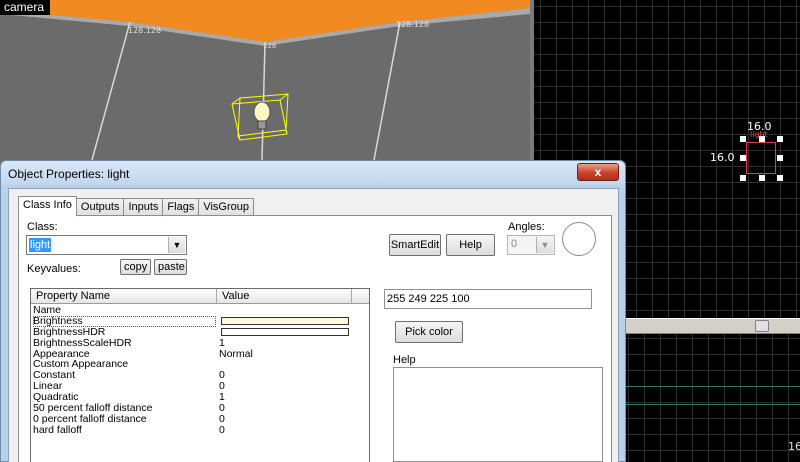 This screenshot has height=462, width=800. Describe the element at coordinates (488, 299) in the screenshot. I see `value-field: 255 249 225 100` at that location.